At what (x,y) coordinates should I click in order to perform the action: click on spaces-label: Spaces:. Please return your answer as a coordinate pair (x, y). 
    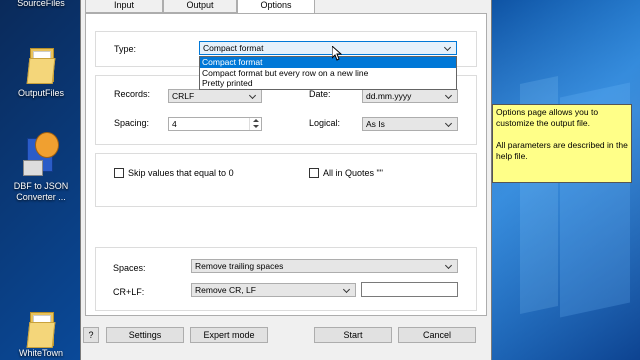
    Looking at the image, I should click on (129, 268).